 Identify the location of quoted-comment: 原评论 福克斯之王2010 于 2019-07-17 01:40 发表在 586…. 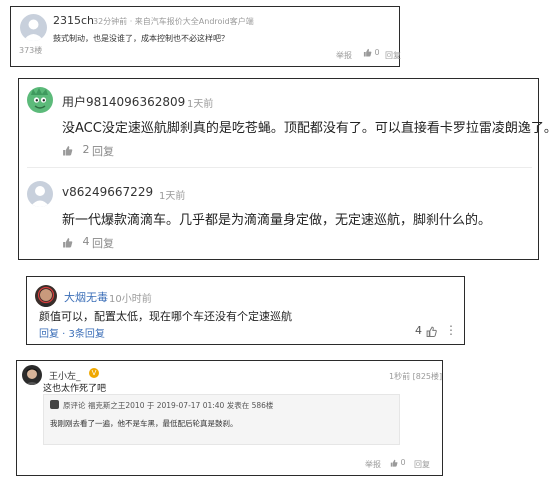
(221, 419).